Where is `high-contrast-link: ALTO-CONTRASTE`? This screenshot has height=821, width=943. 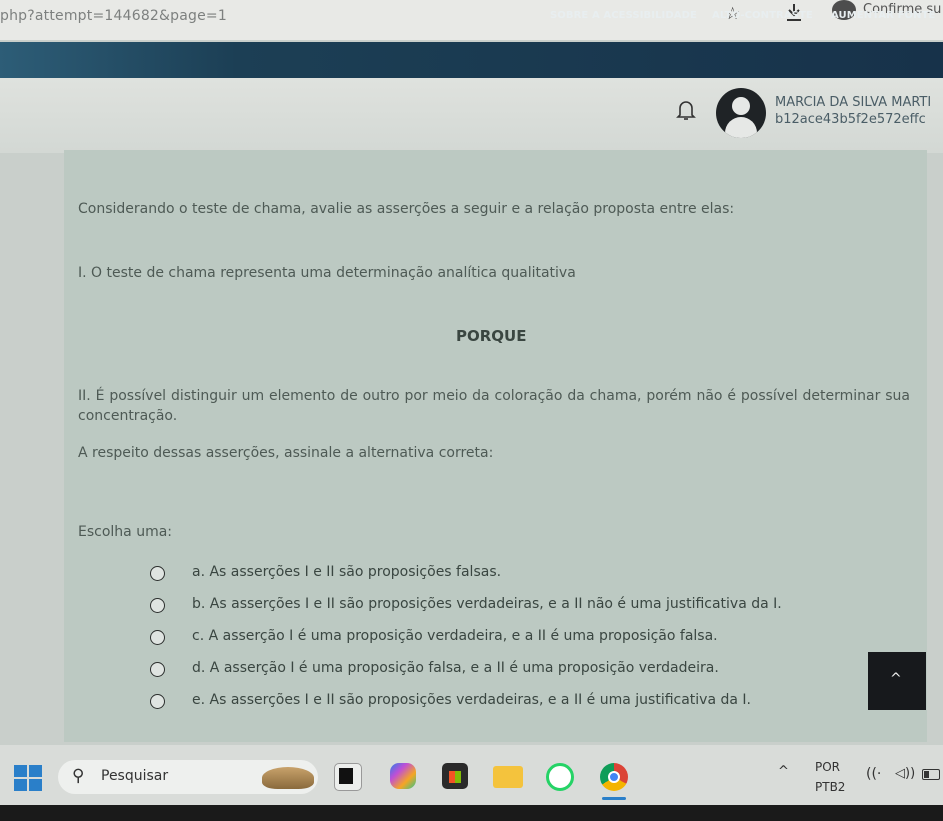
high-contrast-link: ALTO-CONTRASTE is located at coordinates (762, 15).